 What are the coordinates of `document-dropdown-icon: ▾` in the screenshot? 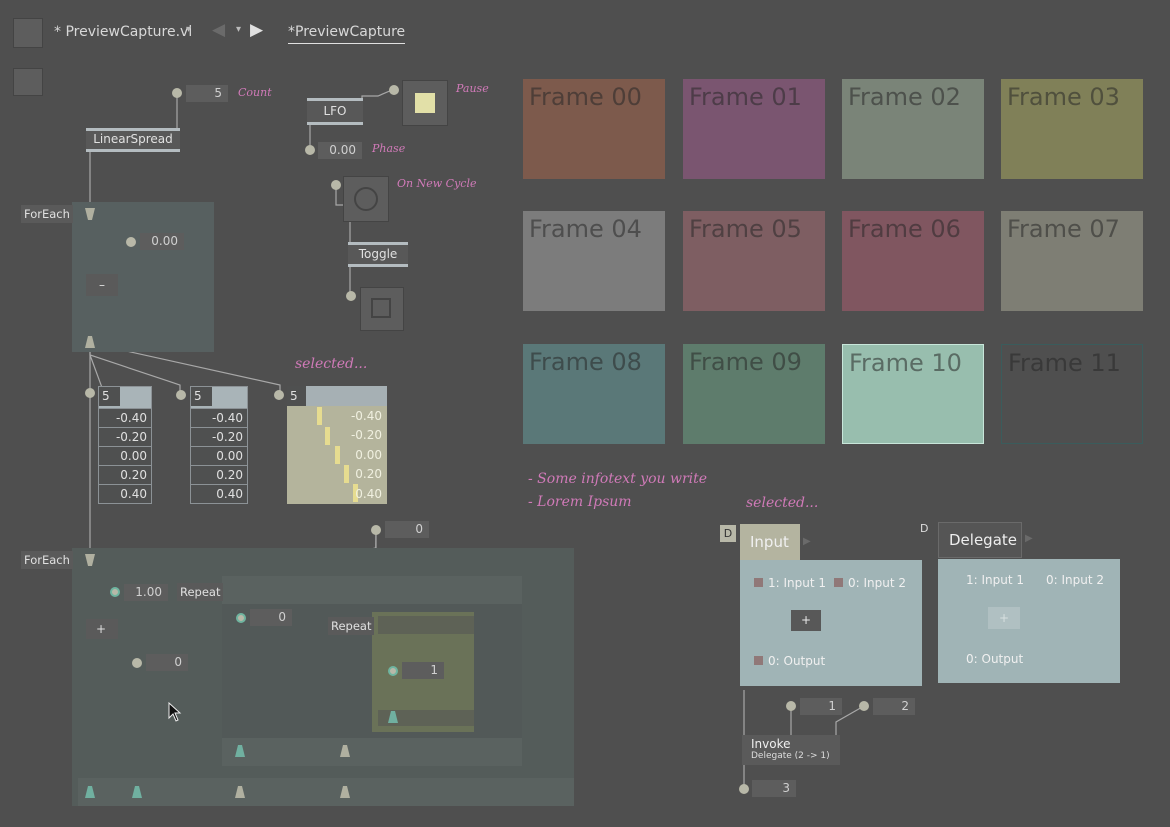 It's located at (188, 29).